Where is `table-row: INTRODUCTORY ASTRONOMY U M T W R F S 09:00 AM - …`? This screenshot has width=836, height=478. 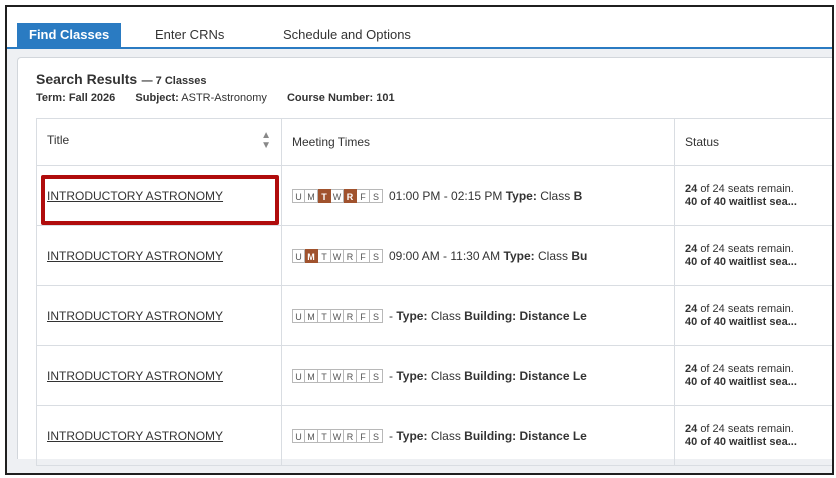 table-row: INTRODUCTORY ASTRONOMY U M T W R F S 09:00 AM - … is located at coordinates (434, 255).